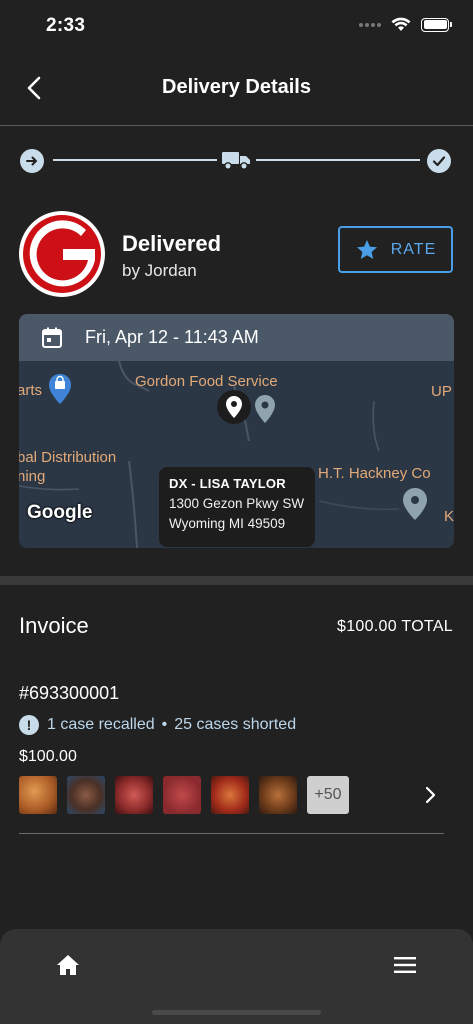 This screenshot has height=1024, width=473. What do you see at coordinates (206, 381) in the screenshot?
I see `map-label-gordon: Gordon Food Service` at bounding box center [206, 381].